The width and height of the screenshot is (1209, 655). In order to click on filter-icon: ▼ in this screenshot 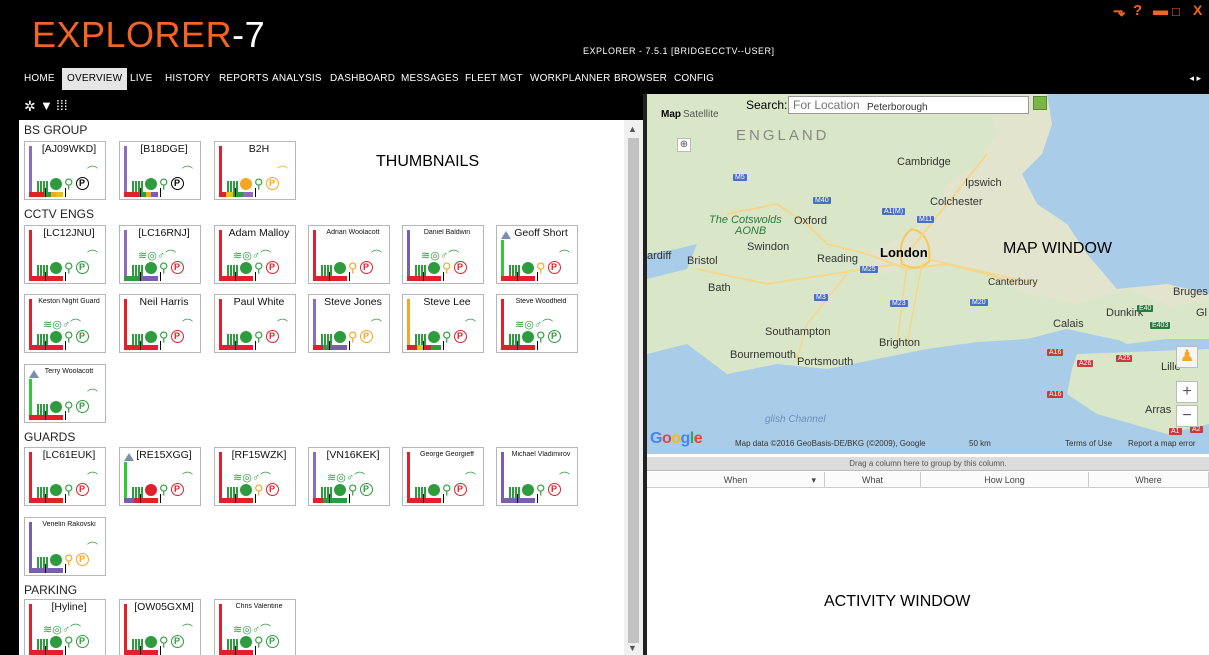, I will do `click(46, 105)`.